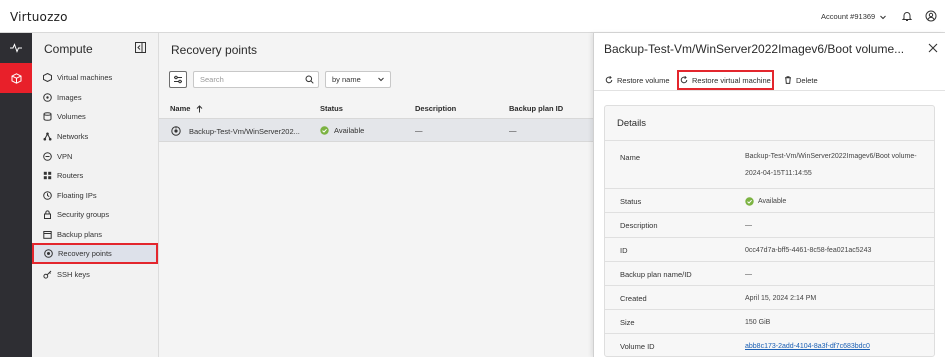 This screenshot has height=357, width=945. Describe the element at coordinates (47, 175) in the screenshot. I see `router-icon` at that location.